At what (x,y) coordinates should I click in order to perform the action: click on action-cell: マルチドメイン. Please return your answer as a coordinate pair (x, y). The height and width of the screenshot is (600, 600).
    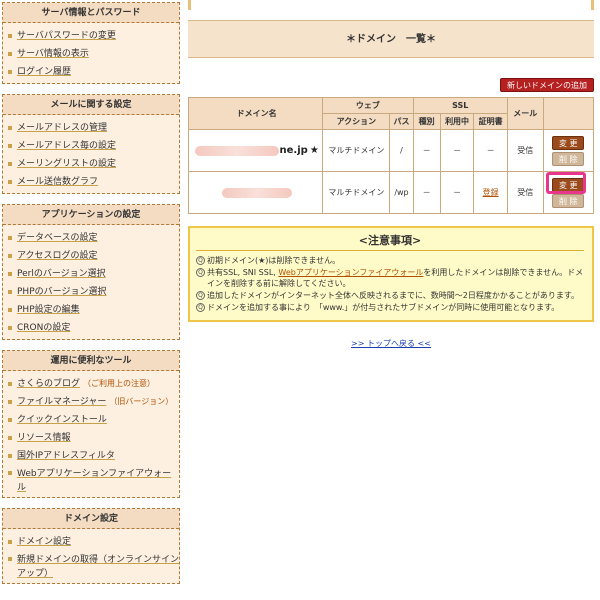
    Looking at the image, I should click on (356, 192).